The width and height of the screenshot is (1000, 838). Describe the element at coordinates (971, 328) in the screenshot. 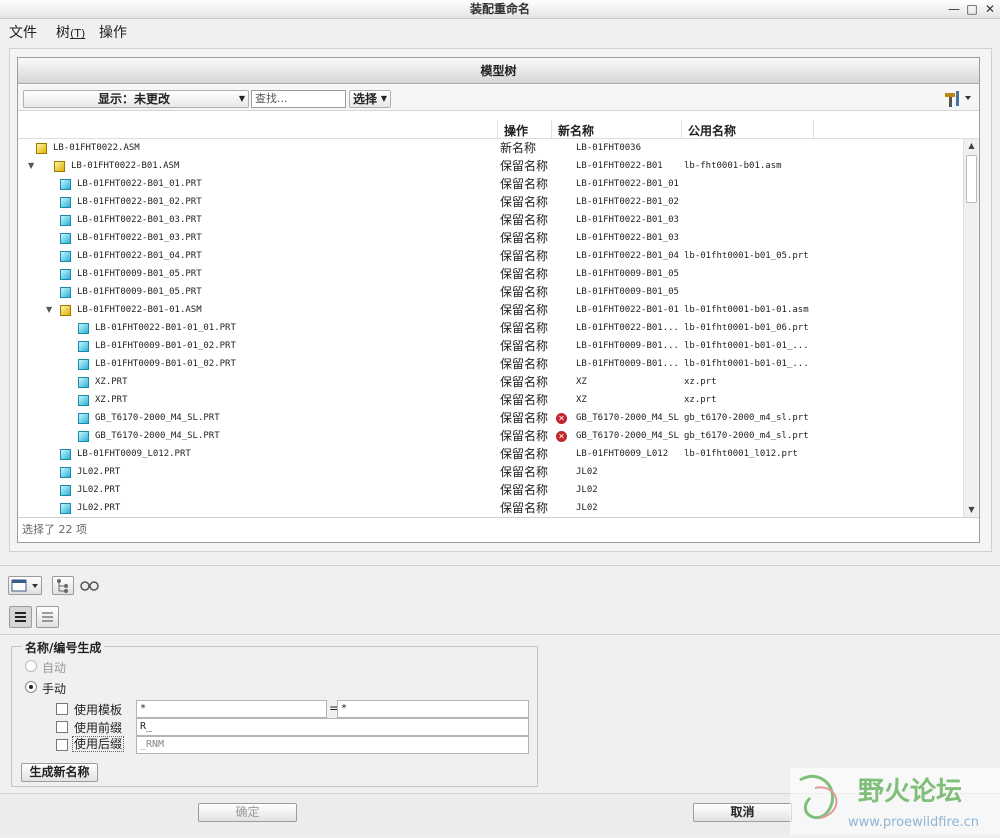

I see `vertical-scrollbar: ▲ ▼` at that location.